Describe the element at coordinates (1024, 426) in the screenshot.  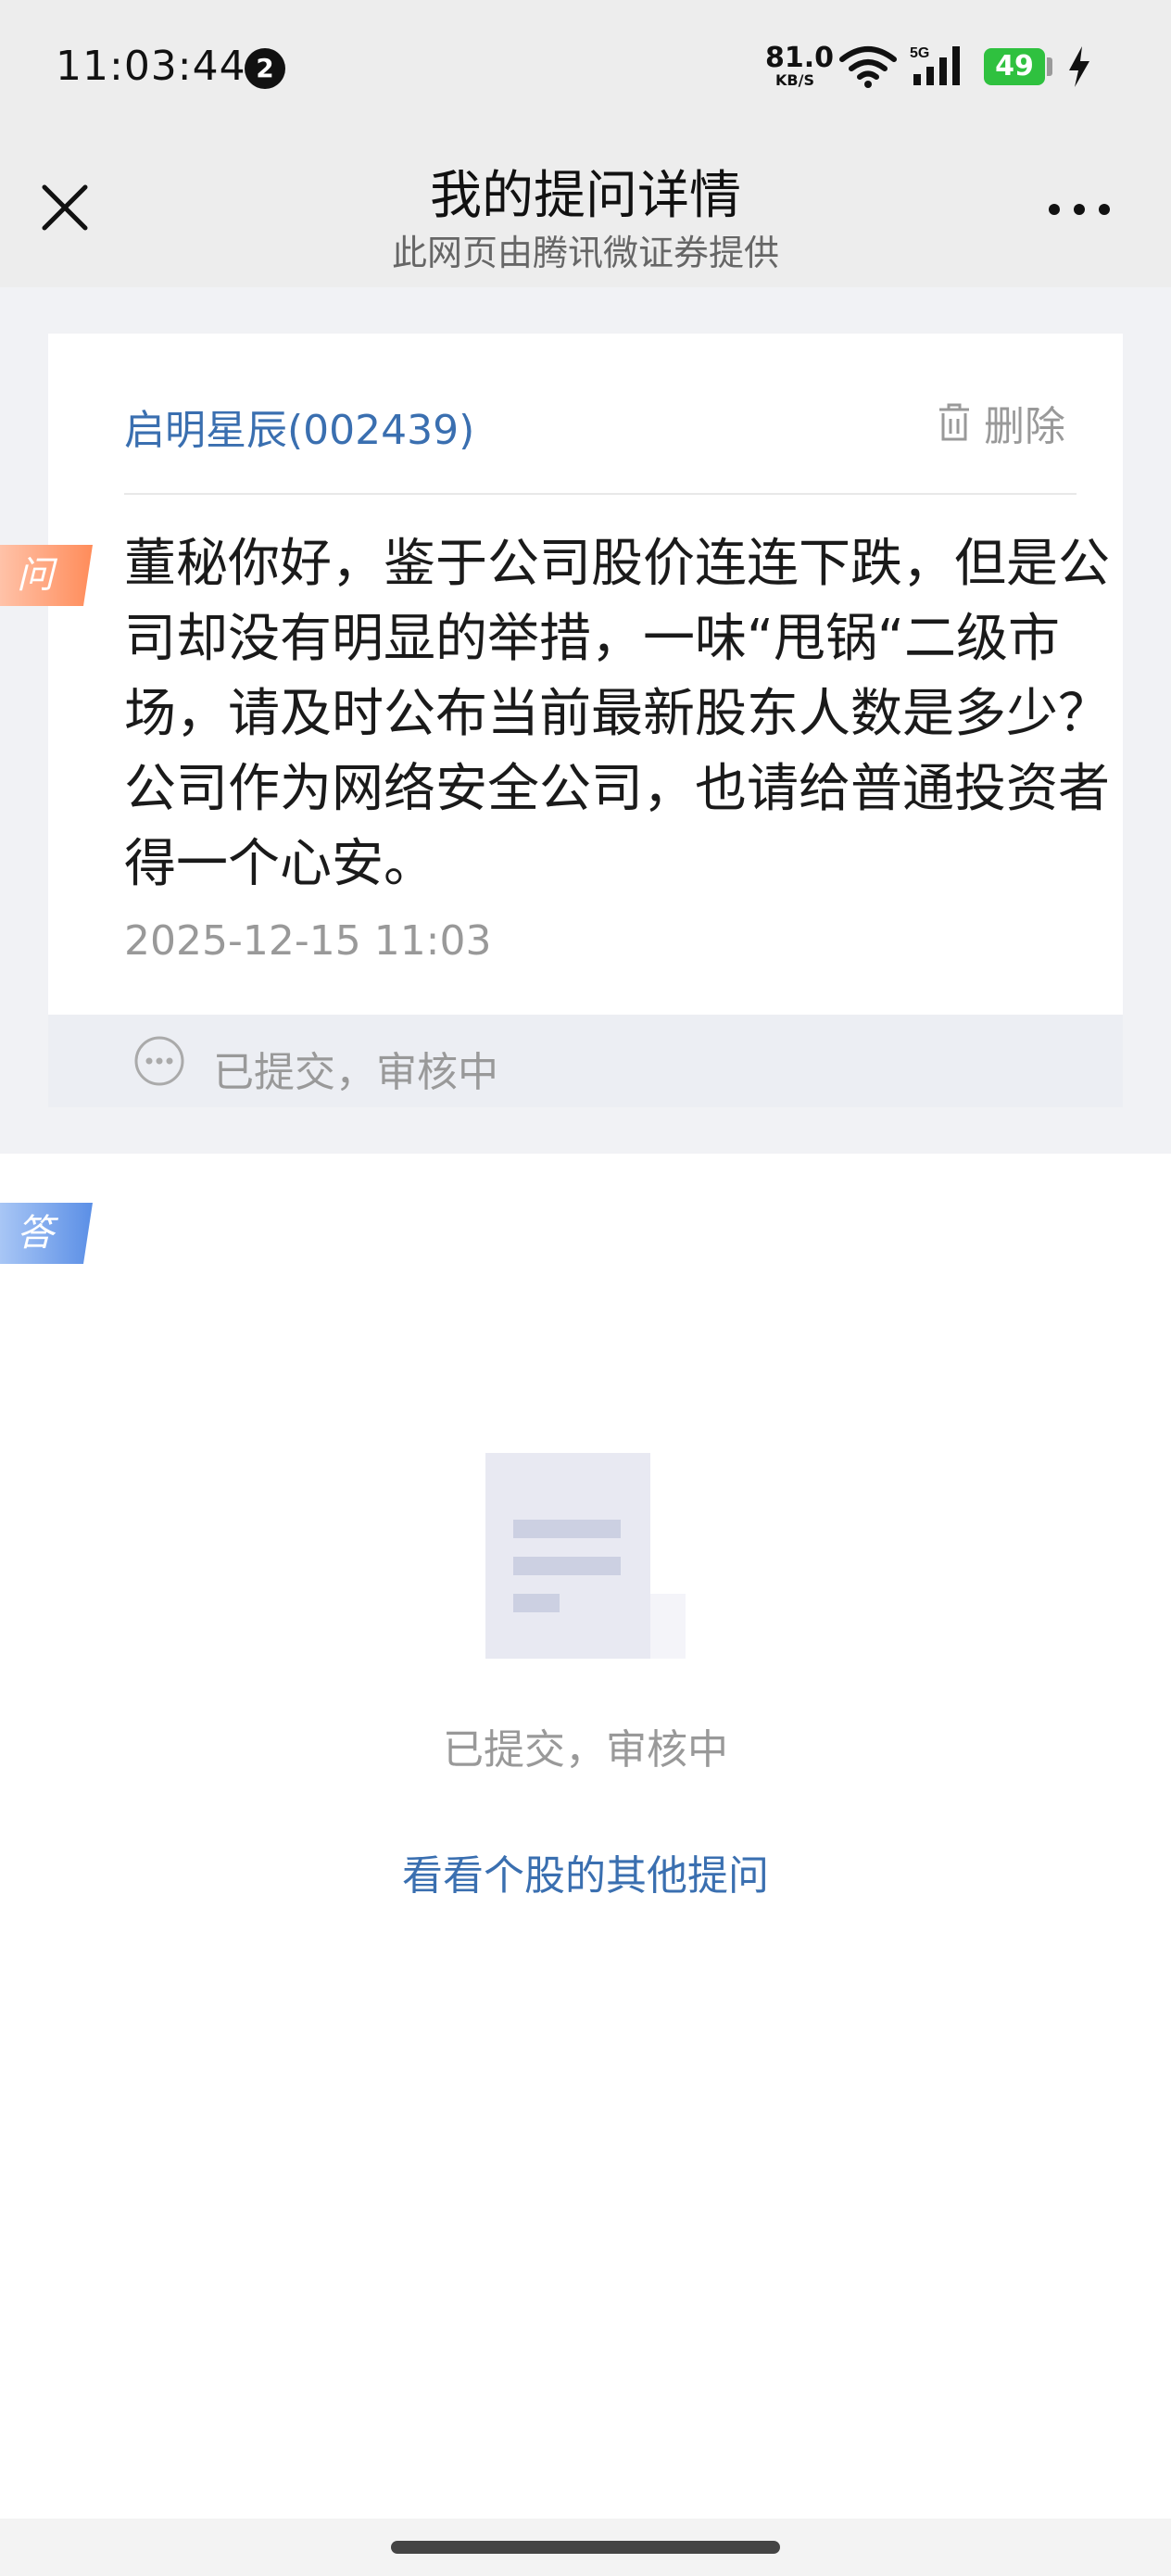
I see `delete-label: 删除` at that location.